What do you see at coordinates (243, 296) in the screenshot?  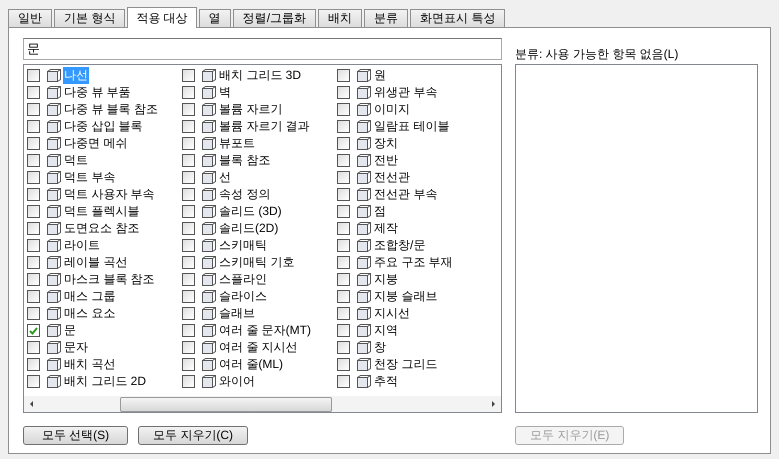 I see `object-type-label: 슬라이스` at bounding box center [243, 296].